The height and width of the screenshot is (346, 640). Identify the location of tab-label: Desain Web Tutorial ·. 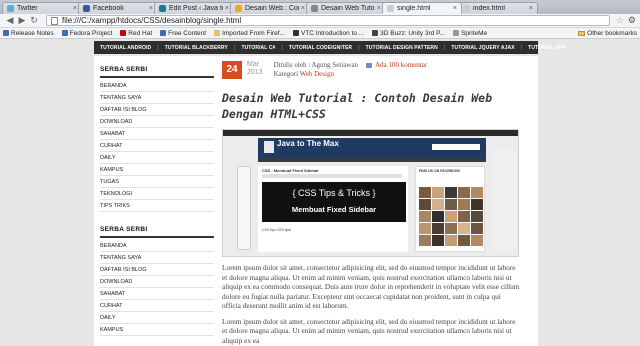
(348, 8).